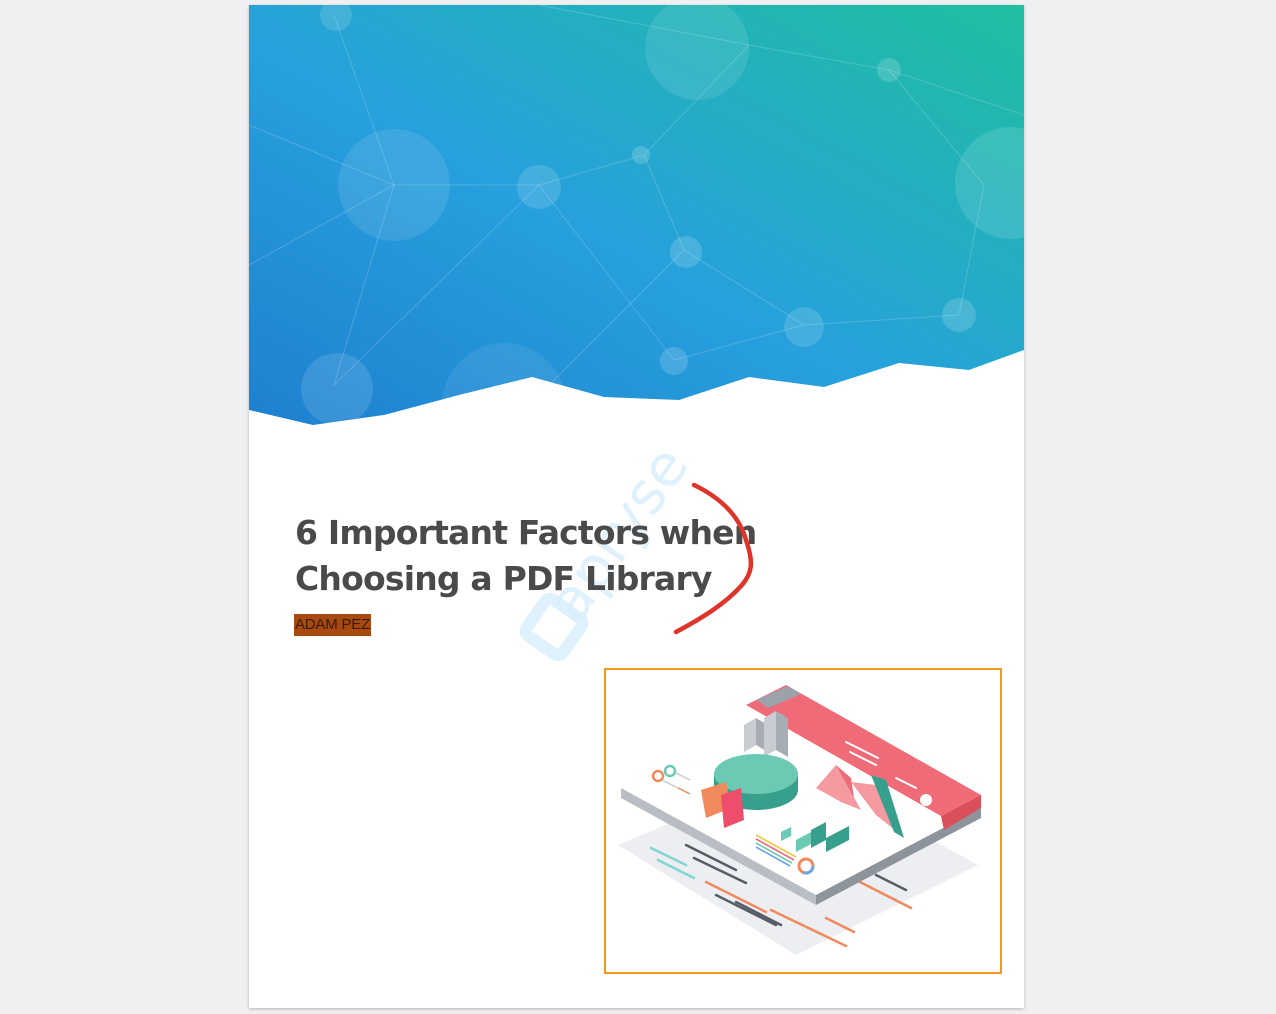 The image size is (1276, 1014). I want to click on ink-annotation-red, so click(714, 557).